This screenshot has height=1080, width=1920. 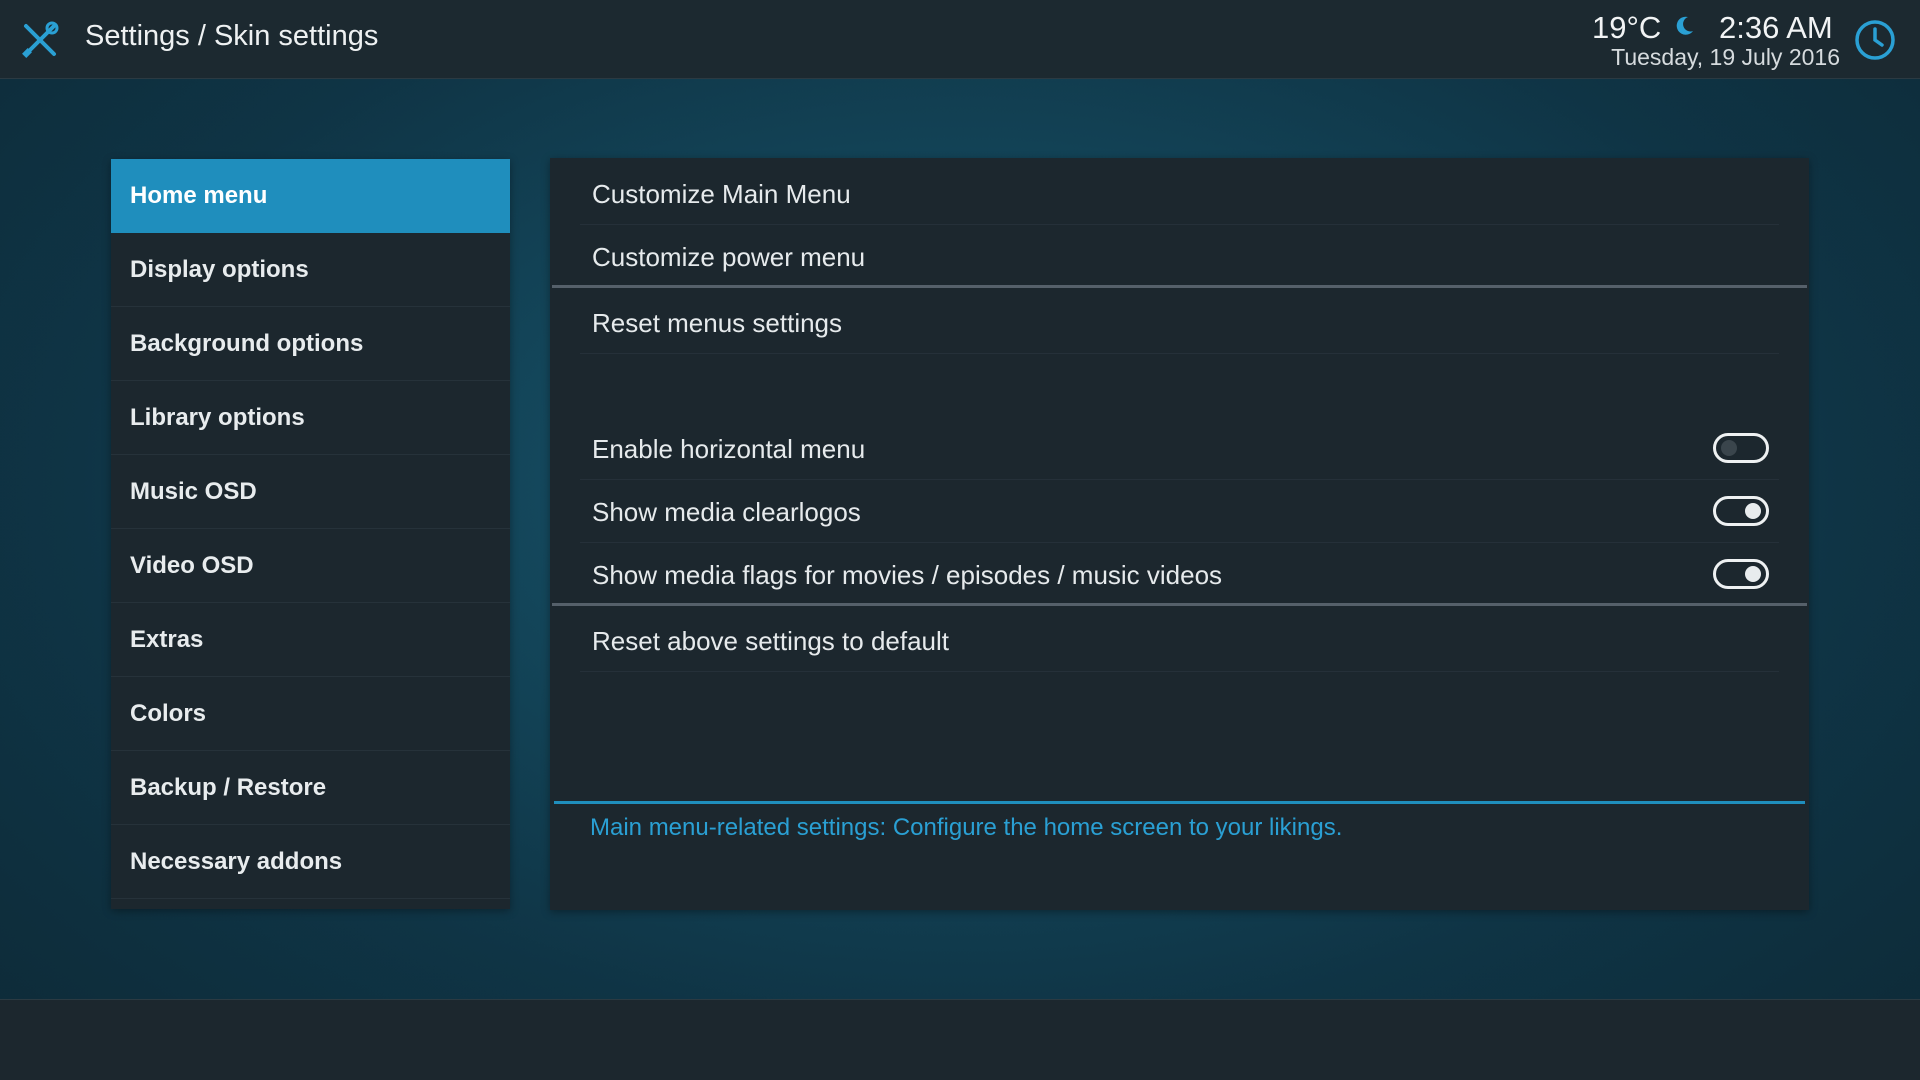 What do you see at coordinates (1776, 27) in the screenshot?
I see `time-display: 2:36 AM` at bounding box center [1776, 27].